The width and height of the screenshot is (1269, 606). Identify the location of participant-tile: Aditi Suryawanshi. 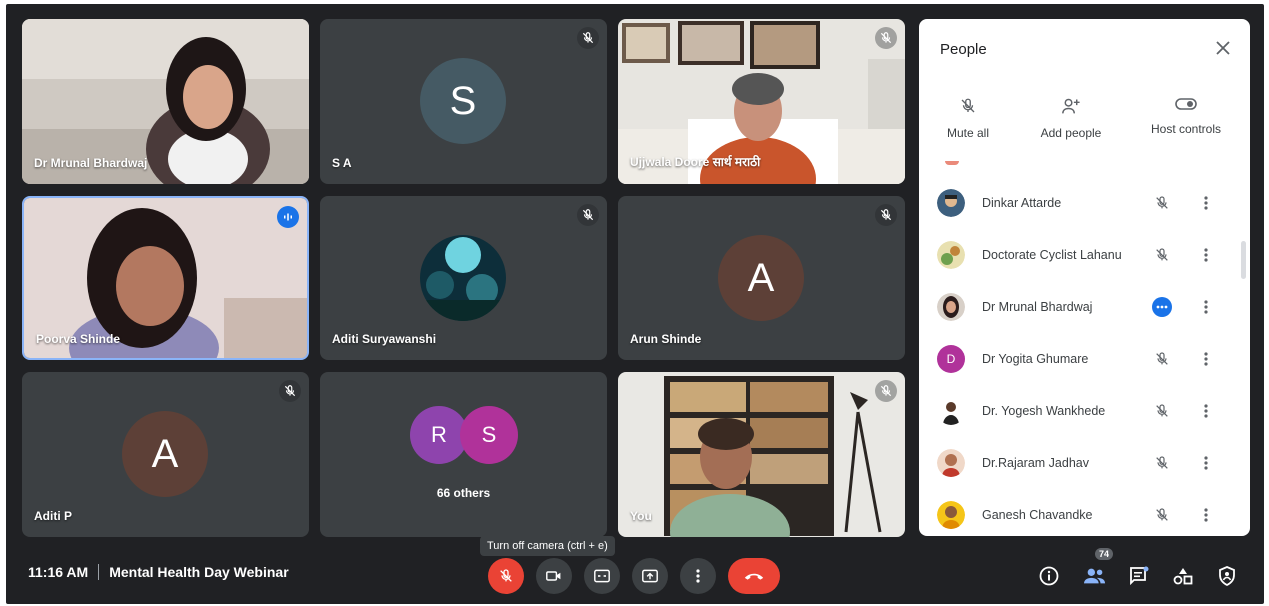
(463, 278).